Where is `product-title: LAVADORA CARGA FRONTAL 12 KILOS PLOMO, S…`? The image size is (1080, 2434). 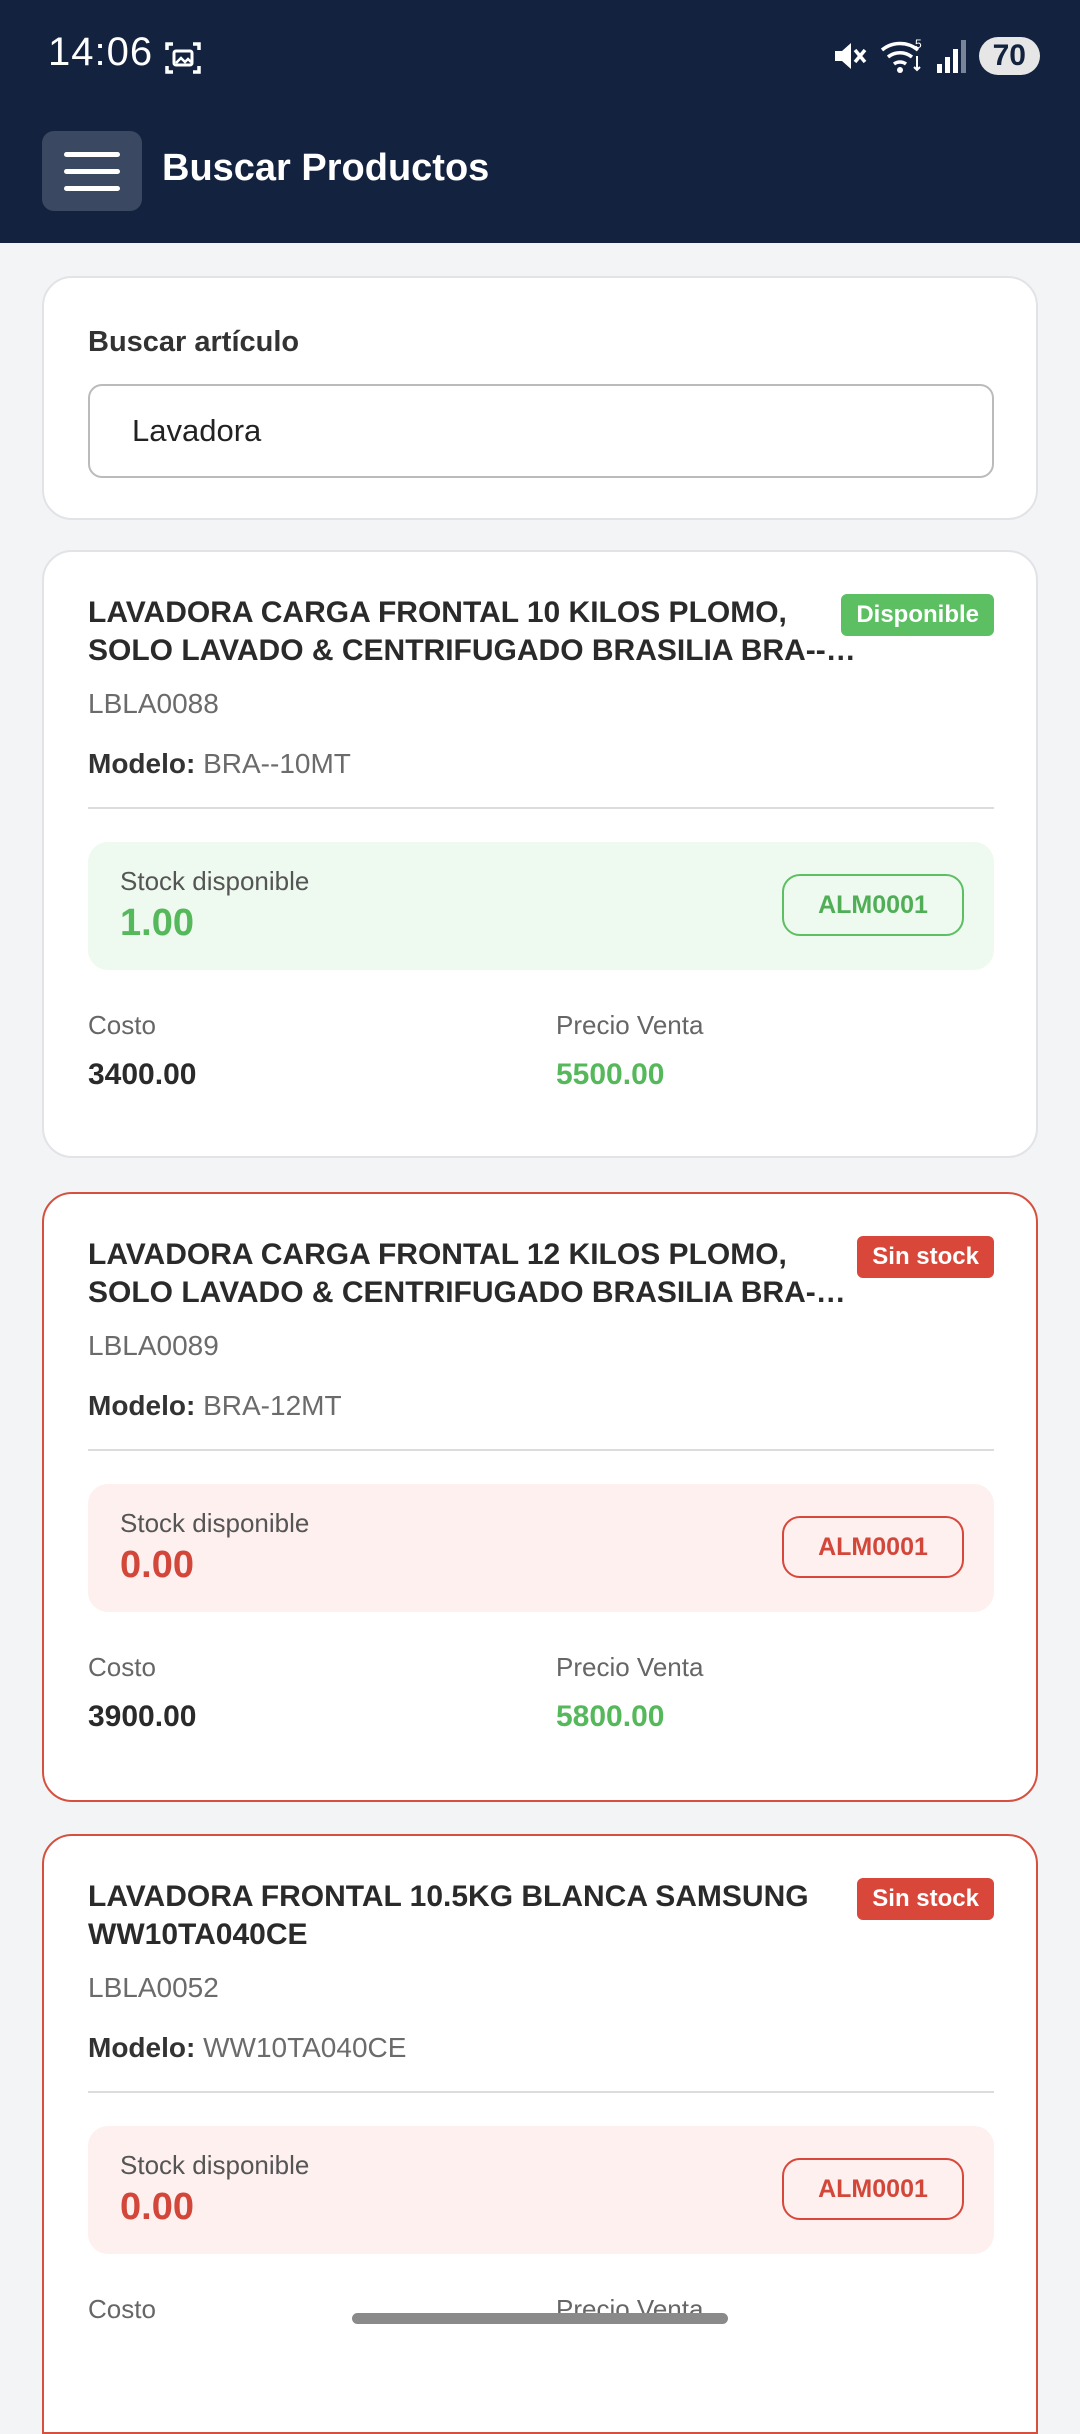
product-title: LAVADORA CARGA FRONTAL 12 KILOS PLOMO, S… is located at coordinates (473, 1273).